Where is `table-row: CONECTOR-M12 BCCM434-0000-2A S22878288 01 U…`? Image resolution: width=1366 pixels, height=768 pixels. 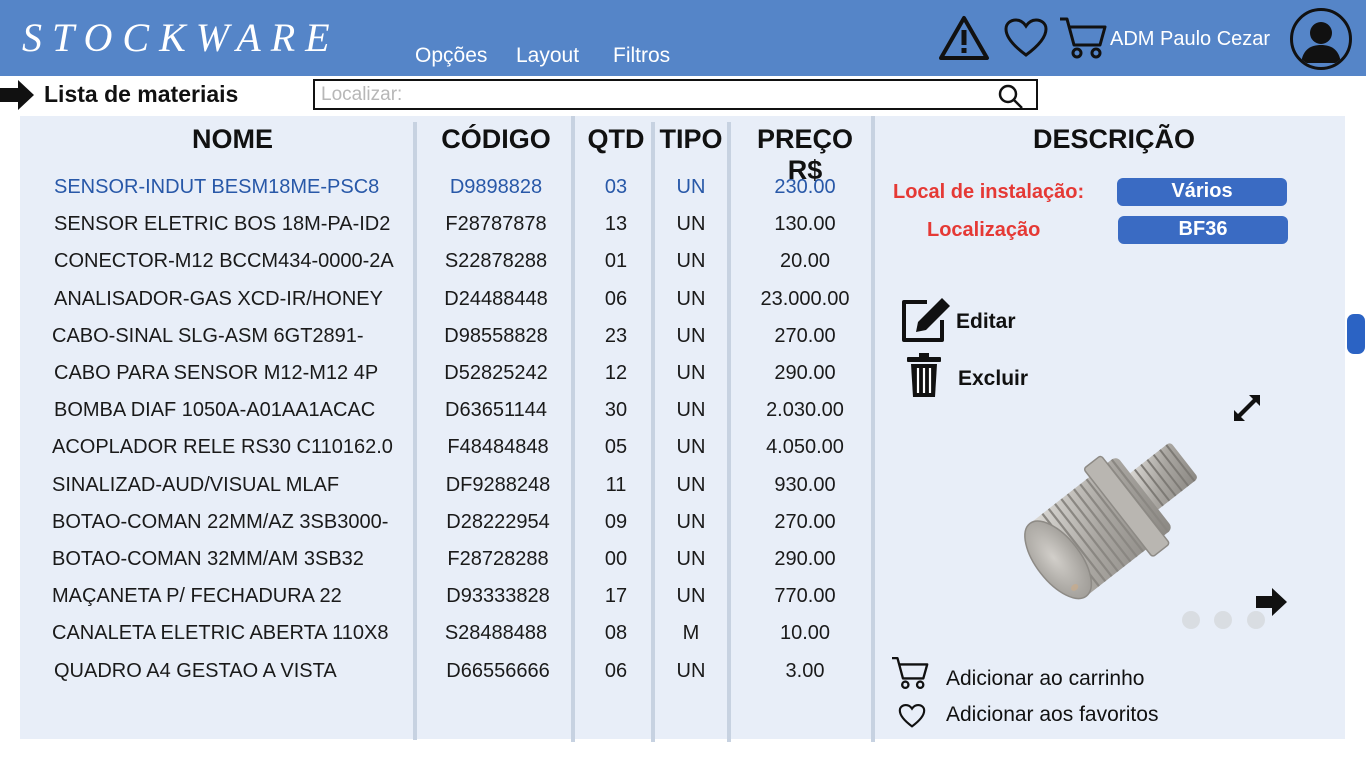 table-row: CONECTOR-M12 BCCM434-0000-2A S22878288 01 U… is located at coordinates (440, 268).